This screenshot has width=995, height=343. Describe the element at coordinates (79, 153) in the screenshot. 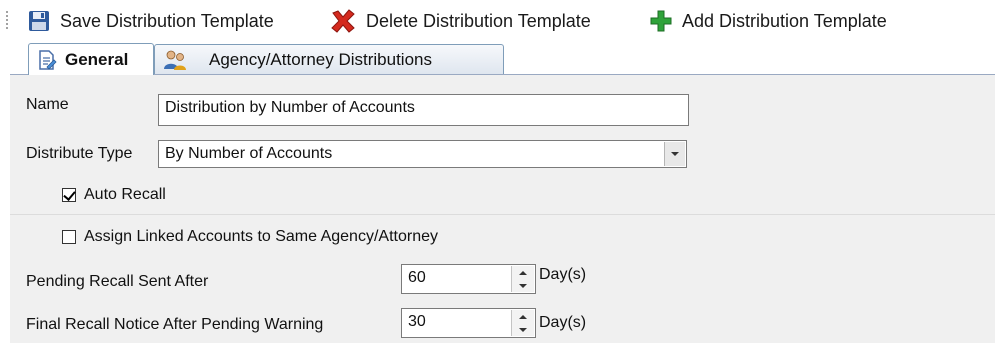

I see `distribute-type-label: Distribute Type` at that location.